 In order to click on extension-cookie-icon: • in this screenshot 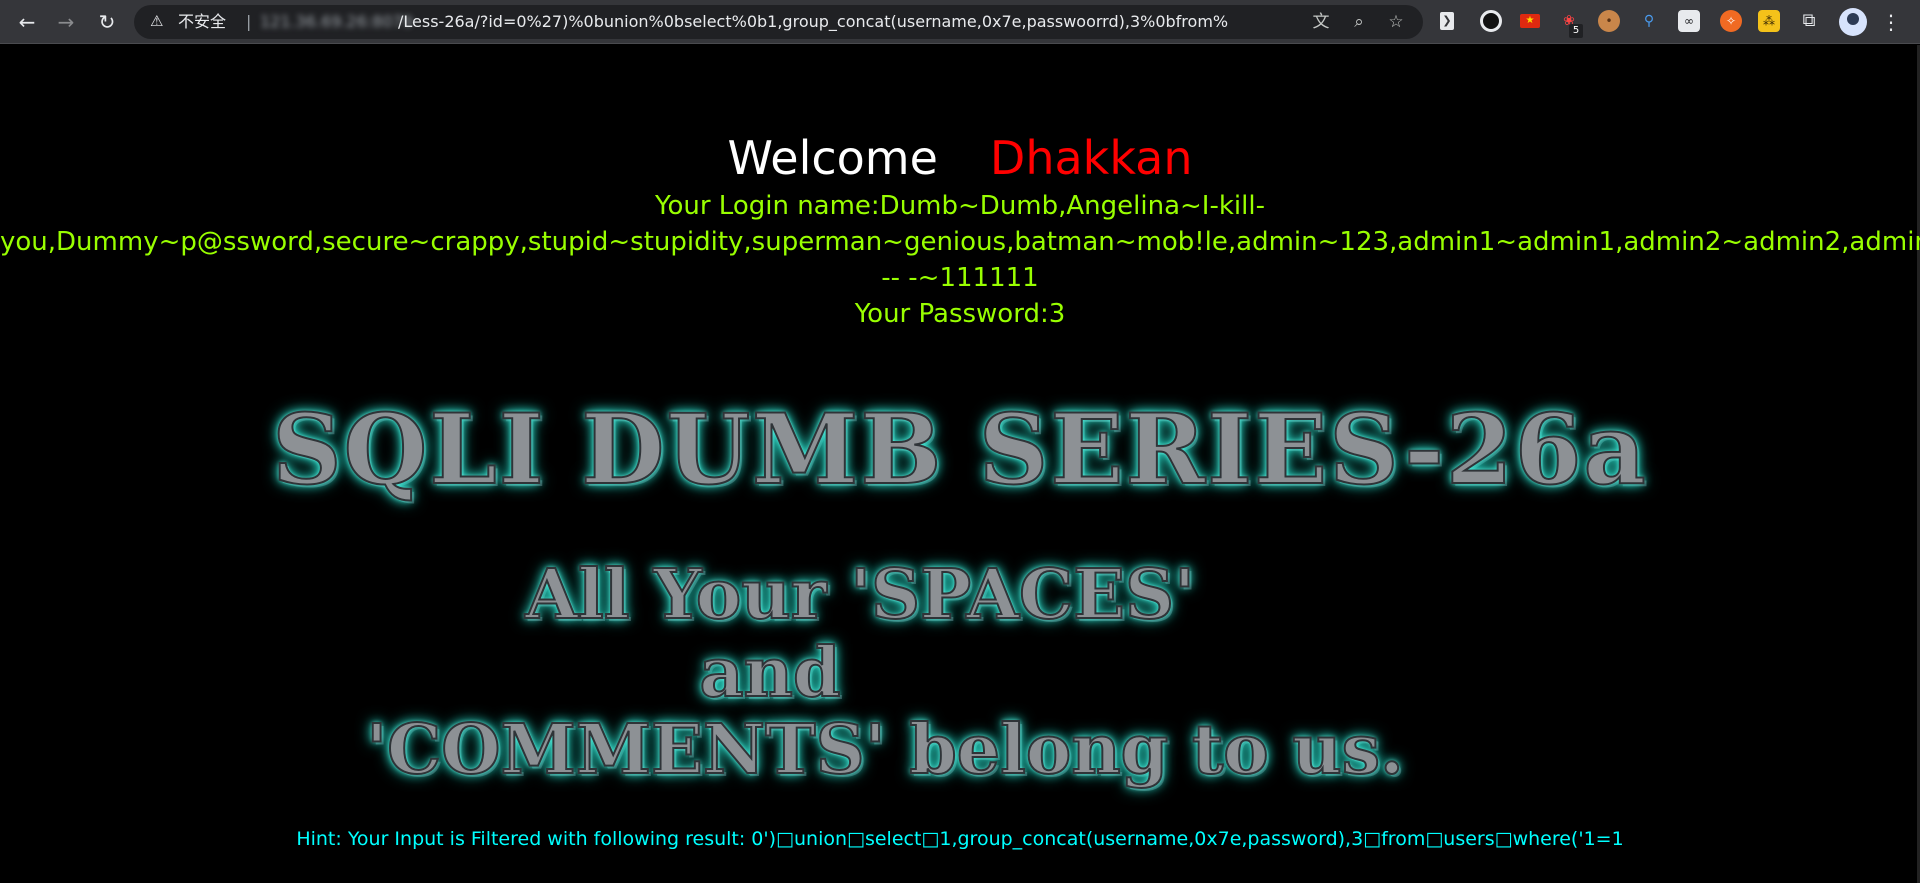, I will do `click(1609, 21)`.